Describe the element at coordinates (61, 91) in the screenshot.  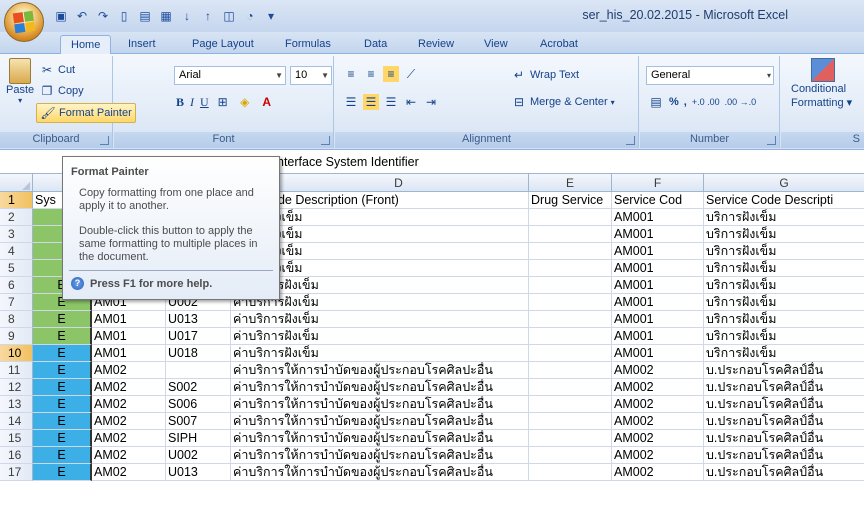
I see `copy-button: ❐ Copy` at that location.